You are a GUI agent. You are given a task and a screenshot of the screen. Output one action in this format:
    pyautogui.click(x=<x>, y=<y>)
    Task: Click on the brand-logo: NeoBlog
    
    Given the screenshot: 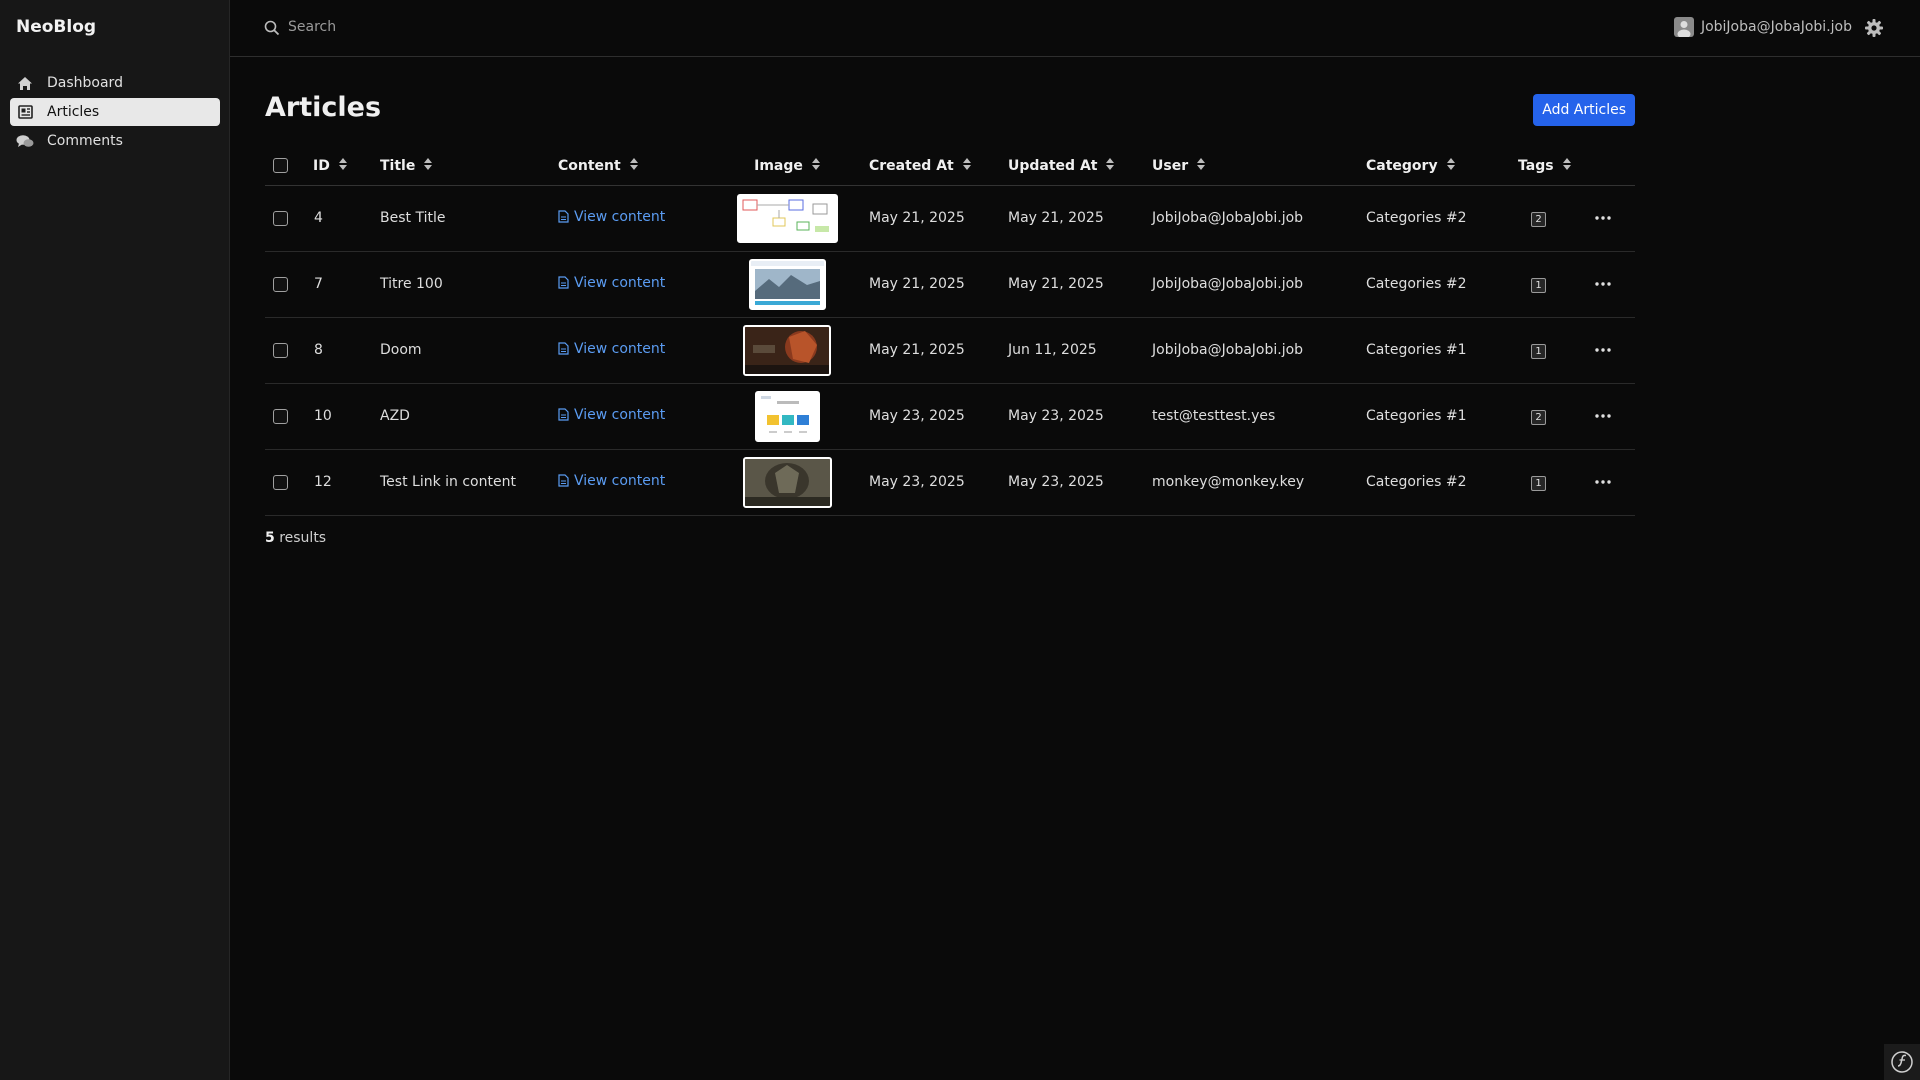 What is the action you would take?
    pyautogui.click(x=56, y=27)
    